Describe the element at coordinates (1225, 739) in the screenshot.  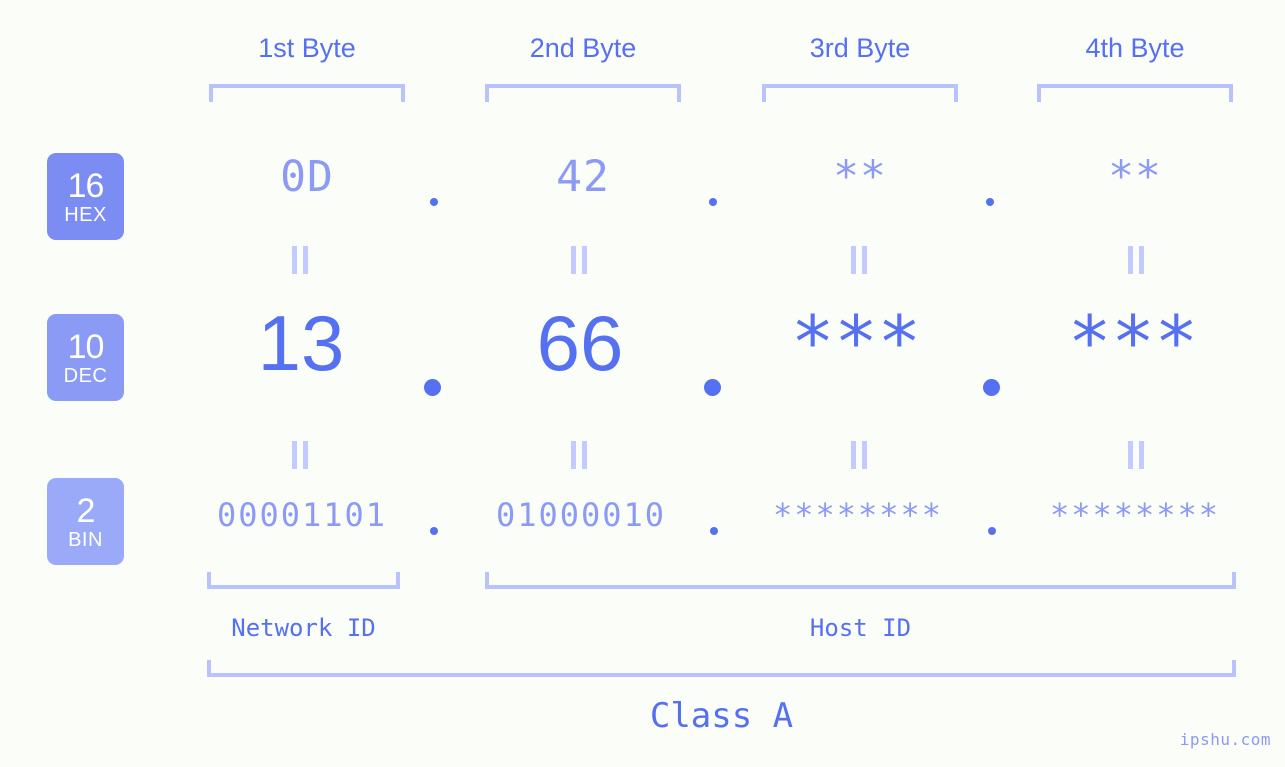
I see `site-watermark: ipshu.com` at that location.